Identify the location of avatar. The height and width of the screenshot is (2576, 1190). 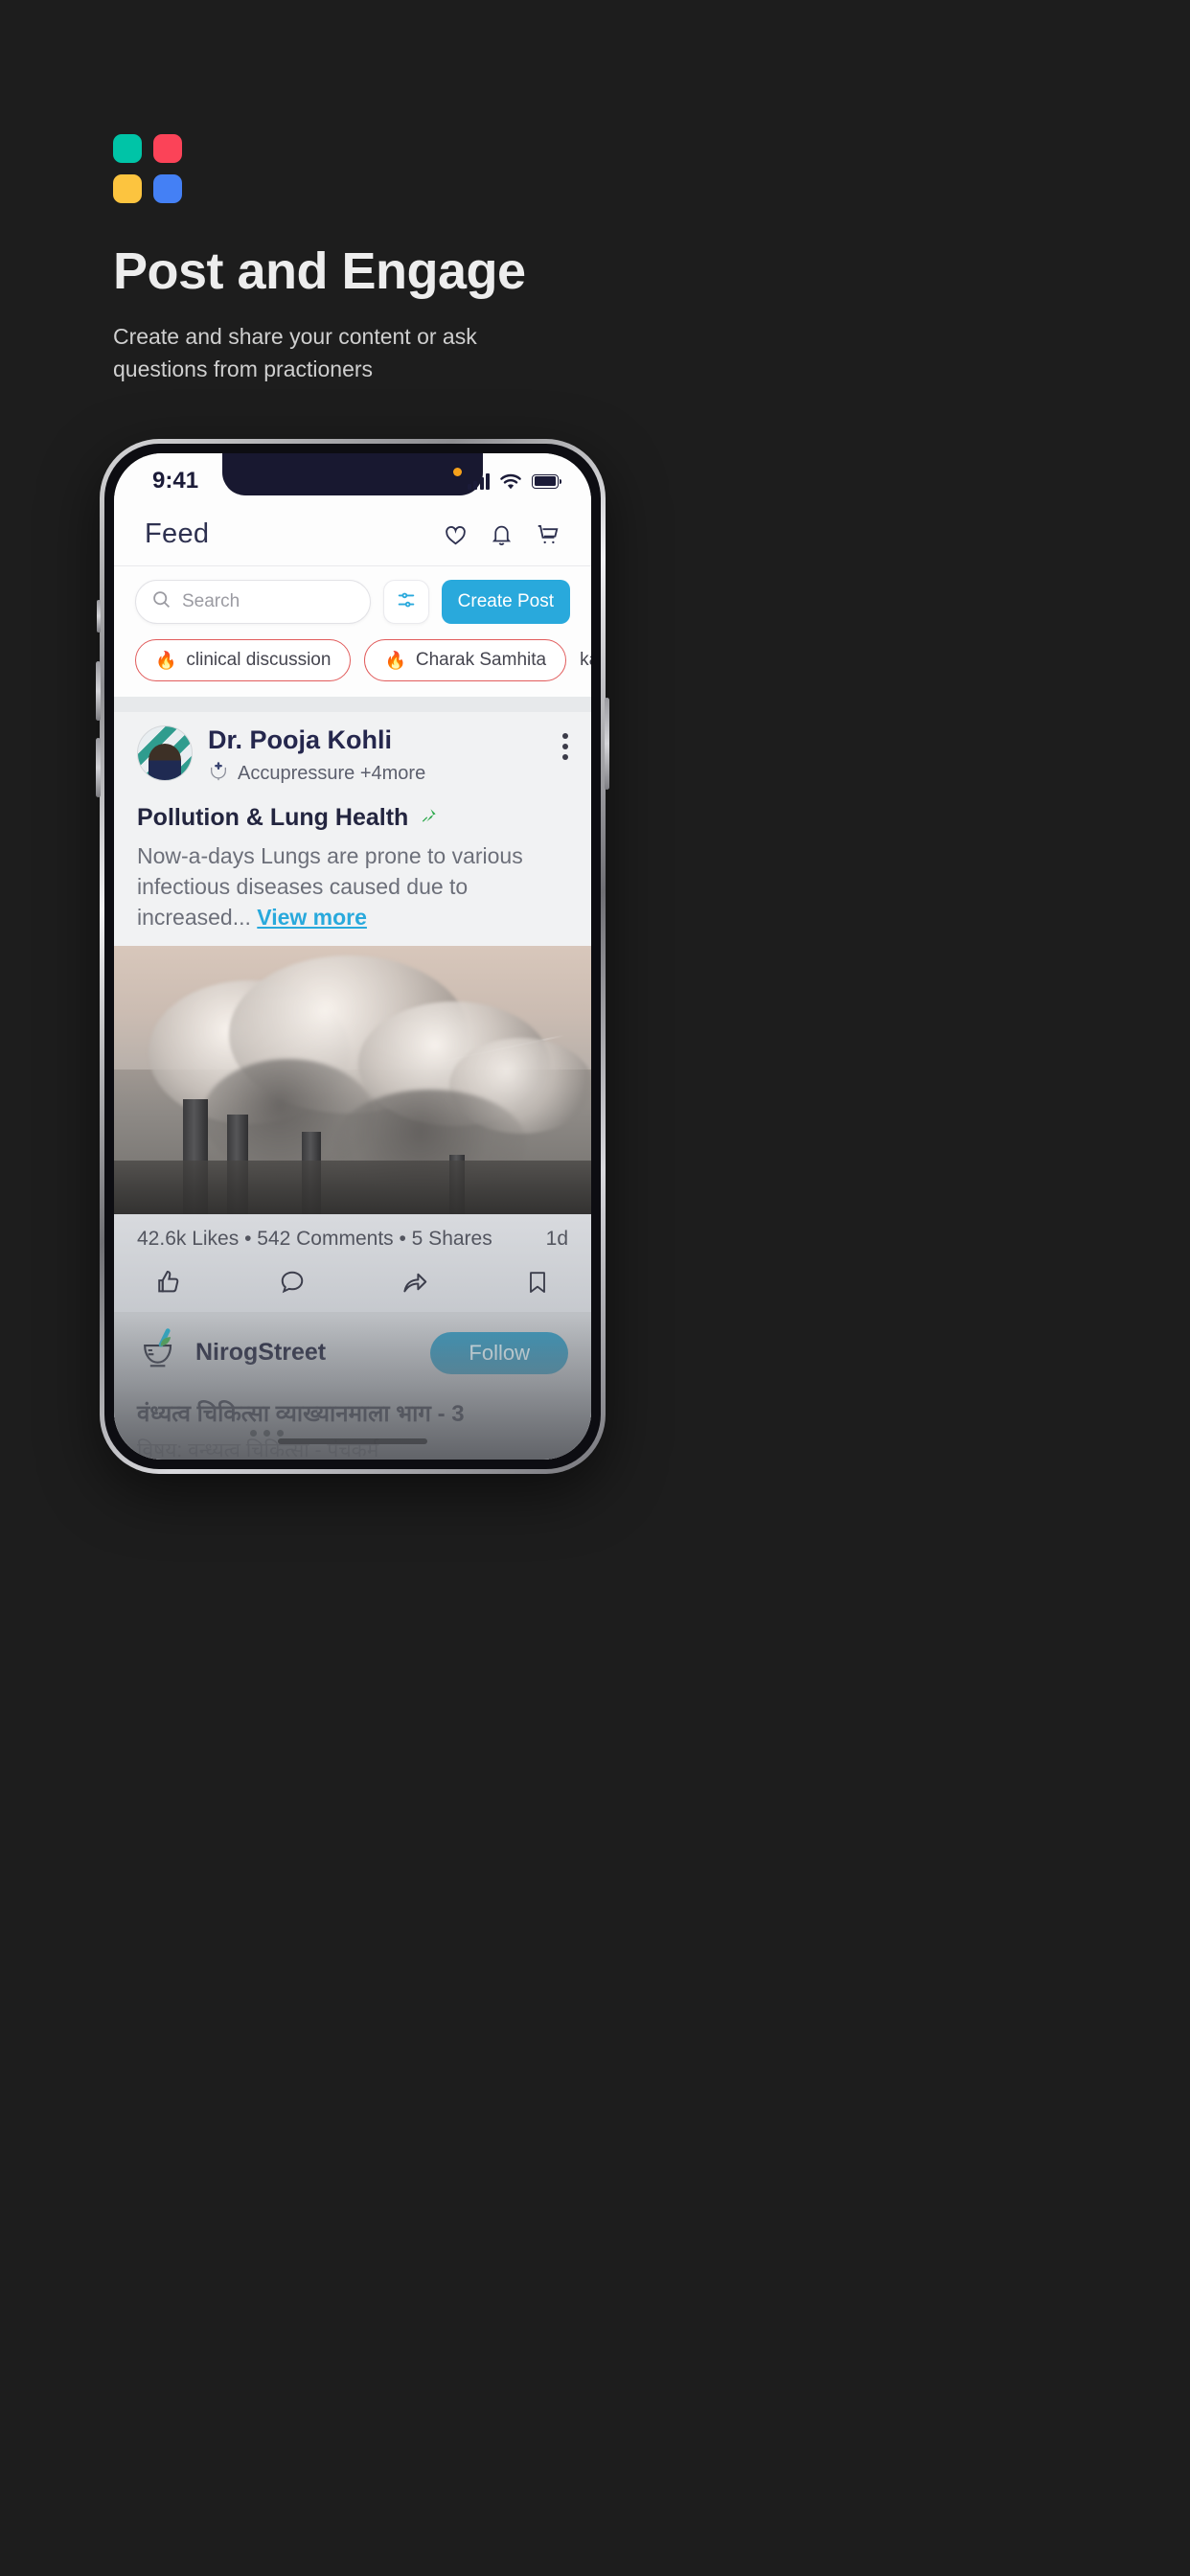
(165, 753).